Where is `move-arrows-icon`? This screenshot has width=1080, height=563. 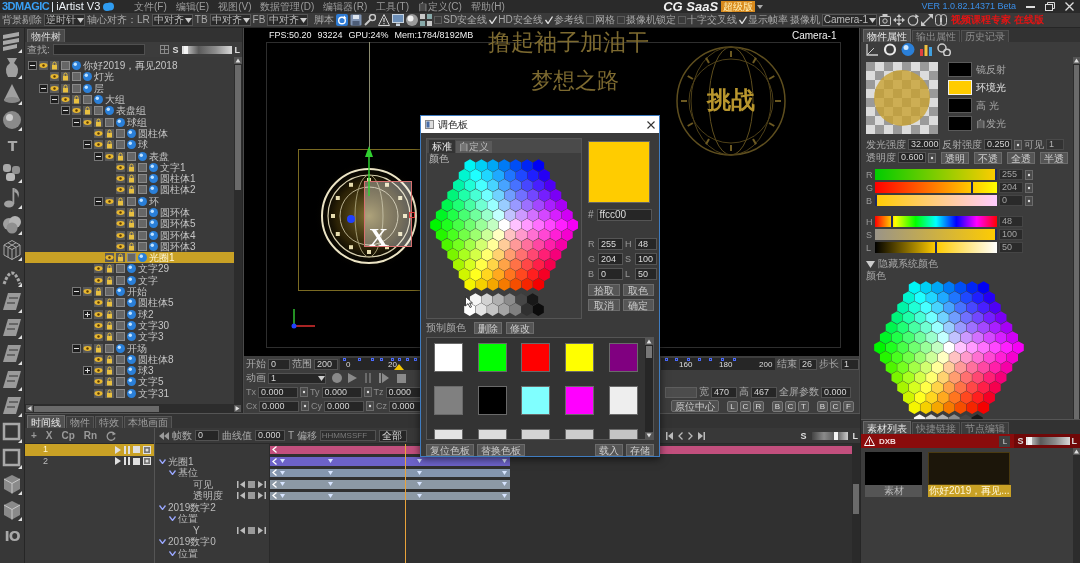
move-arrows-icon is located at coordinates (899, 20).